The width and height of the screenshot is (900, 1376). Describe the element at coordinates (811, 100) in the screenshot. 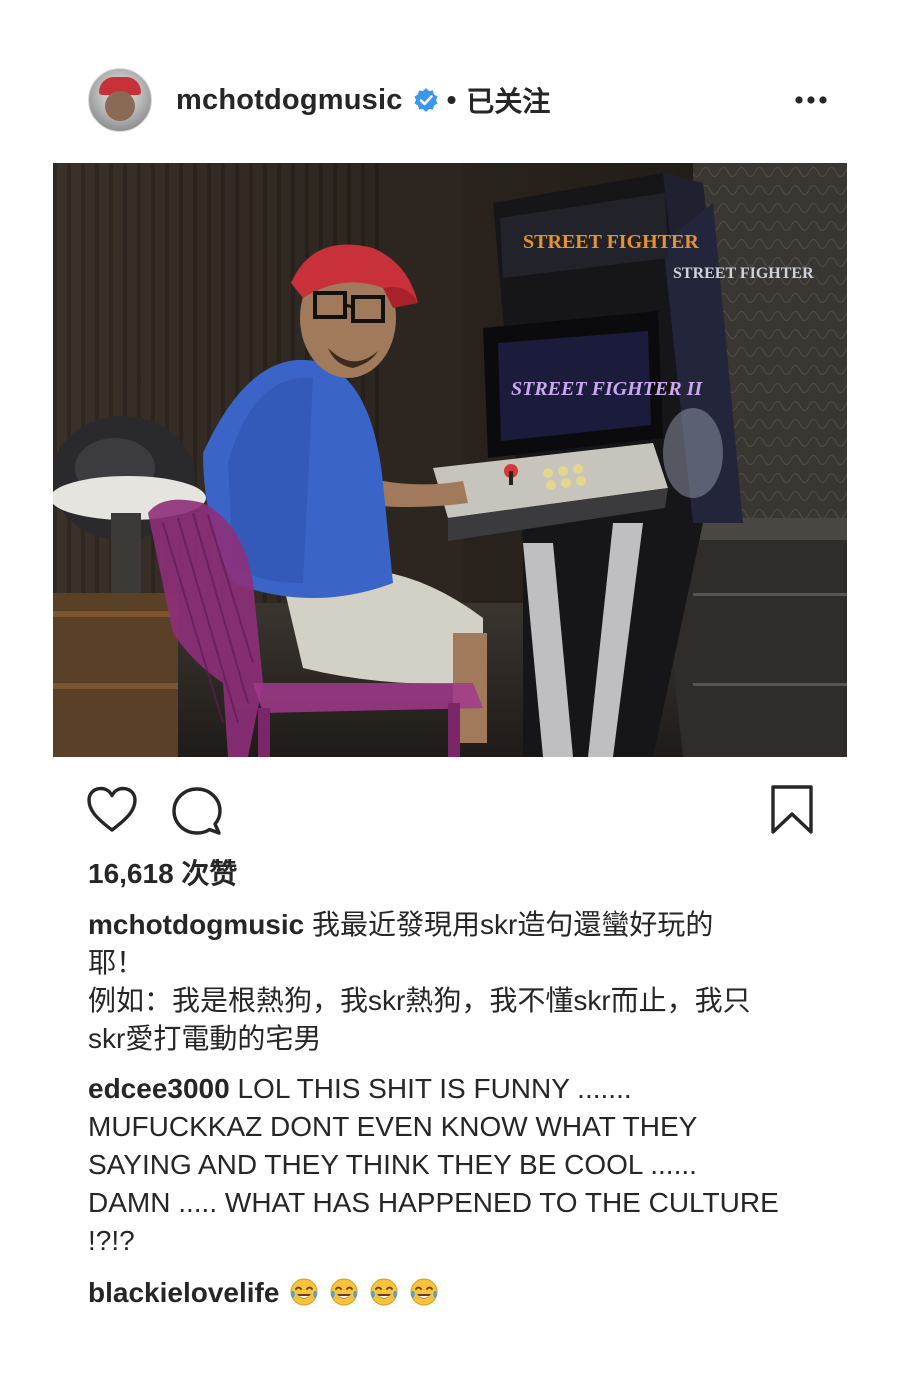

I see `more-options-icon` at that location.